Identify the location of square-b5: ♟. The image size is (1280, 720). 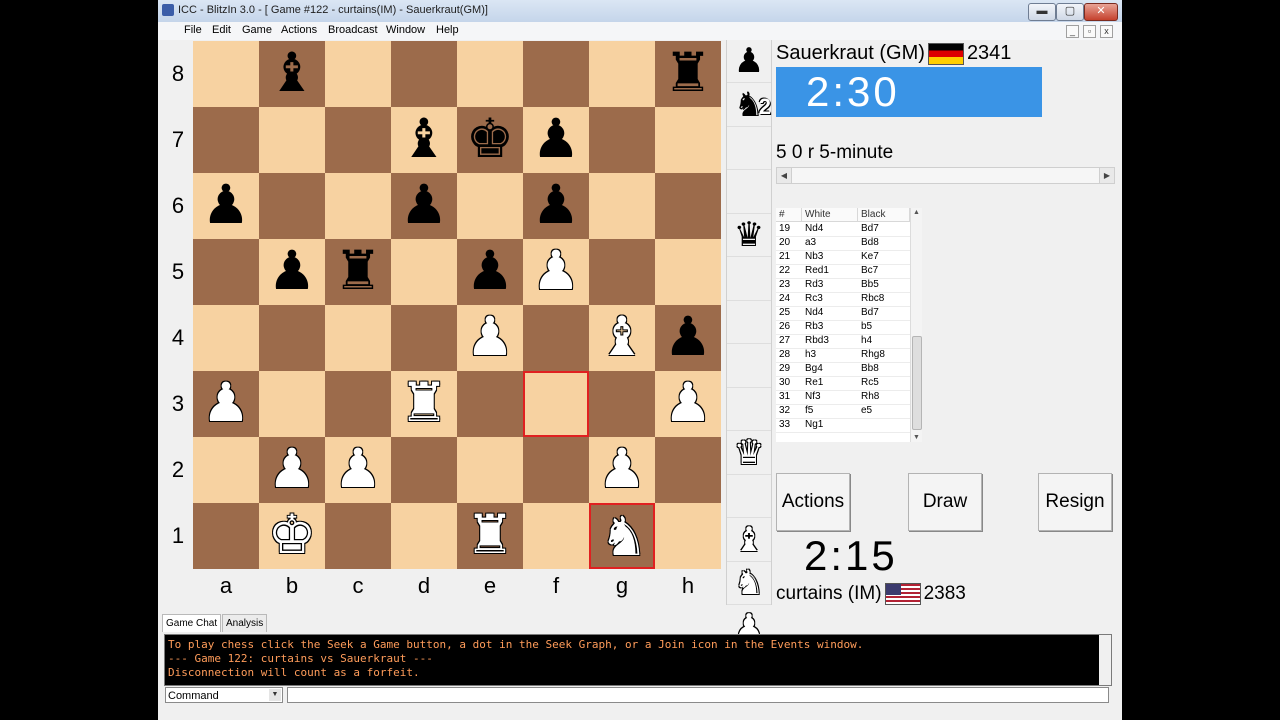
(292, 272).